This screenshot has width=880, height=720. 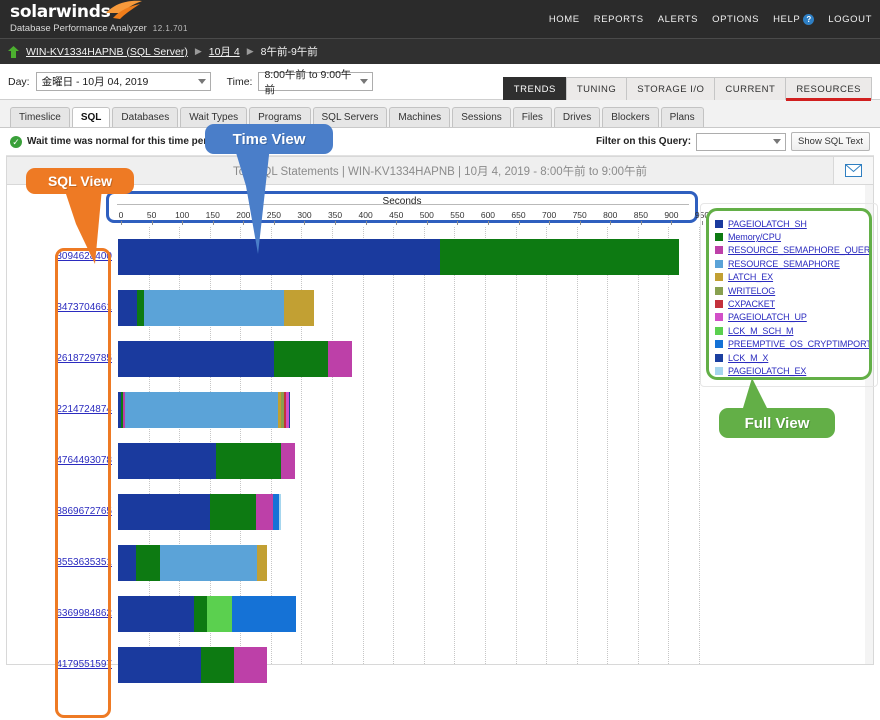 What do you see at coordinates (792, 277) in the screenshot?
I see `legend-item: LATCH_EX` at bounding box center [792, 277].